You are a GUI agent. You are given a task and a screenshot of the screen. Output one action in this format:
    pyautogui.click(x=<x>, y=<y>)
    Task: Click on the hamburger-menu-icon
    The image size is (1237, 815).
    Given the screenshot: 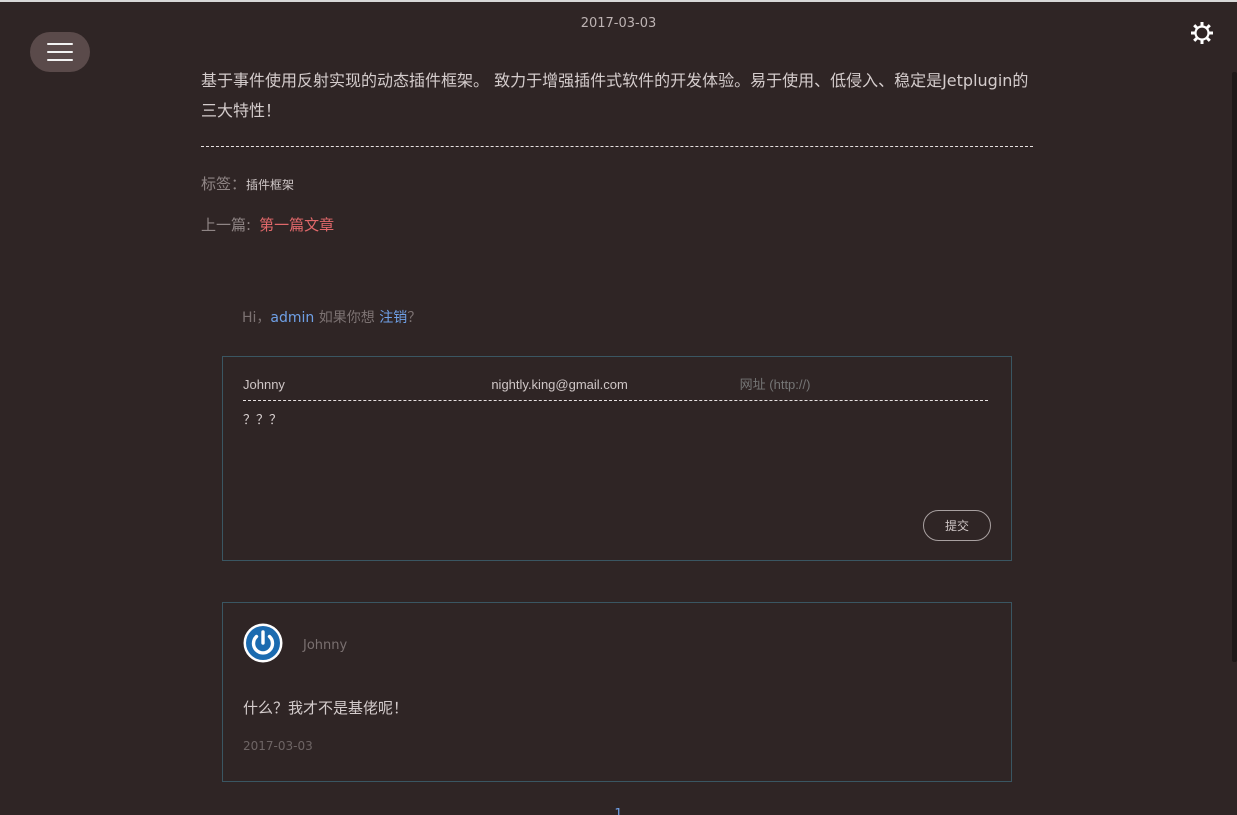 What is the action you would take?
    pyautogui.click(x=60, y=44)
    